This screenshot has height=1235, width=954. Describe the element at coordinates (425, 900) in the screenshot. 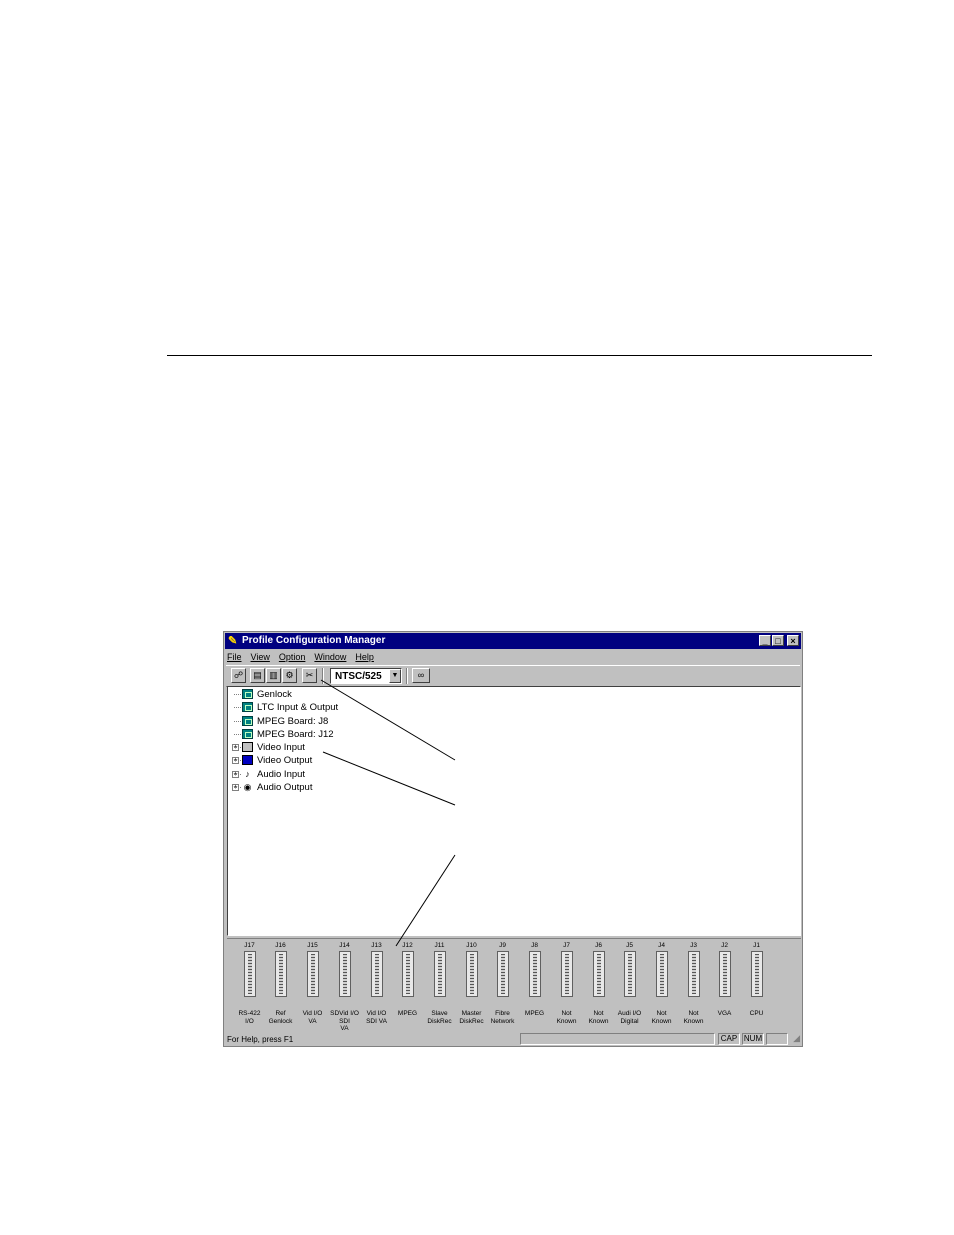

I see `callout-line-slots` at that location.